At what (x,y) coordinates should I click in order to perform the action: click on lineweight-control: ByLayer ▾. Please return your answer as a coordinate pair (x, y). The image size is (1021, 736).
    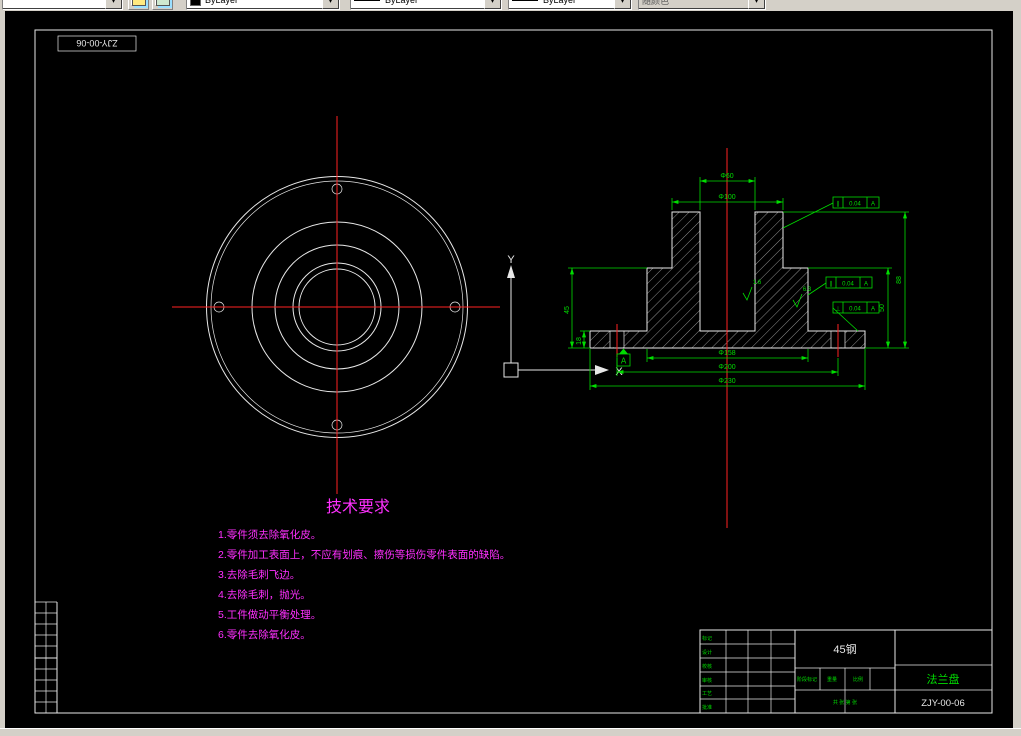
    Looking at the image, I should click on (570, 5).